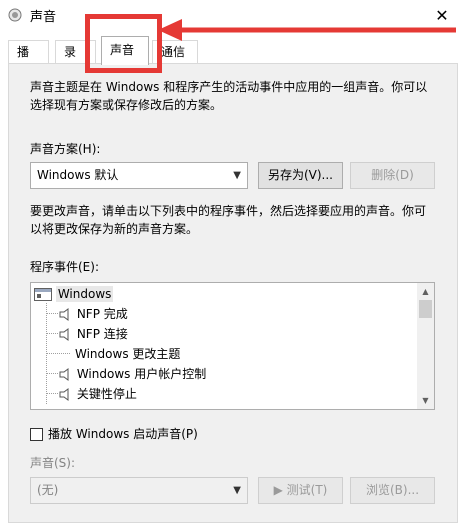  I want to click on annotation-arrow-icon, so click(307, 30).